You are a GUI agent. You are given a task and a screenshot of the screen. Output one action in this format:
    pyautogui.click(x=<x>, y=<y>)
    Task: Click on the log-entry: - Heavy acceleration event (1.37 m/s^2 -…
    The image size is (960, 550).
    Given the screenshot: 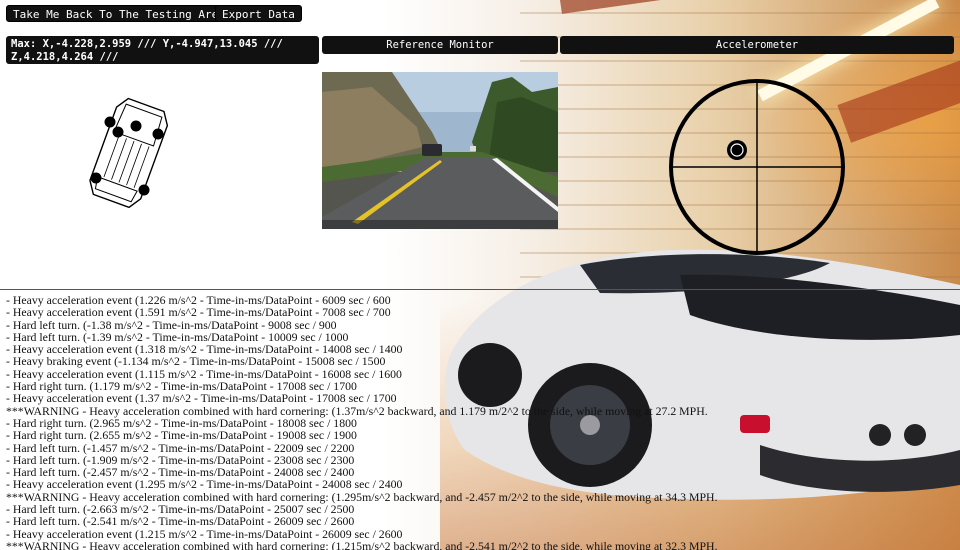 What is the action you would take?
    pyautogui.click(x=201, y=398)
    